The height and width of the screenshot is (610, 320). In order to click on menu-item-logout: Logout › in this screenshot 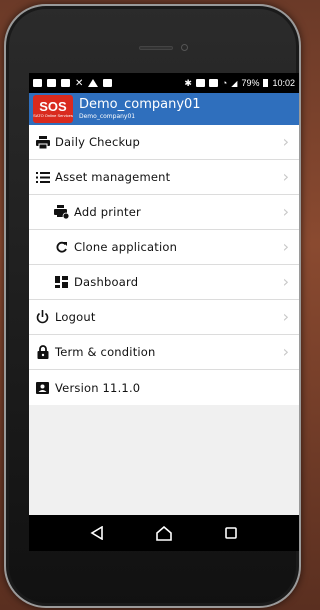, I will do `click(164, 317)`.